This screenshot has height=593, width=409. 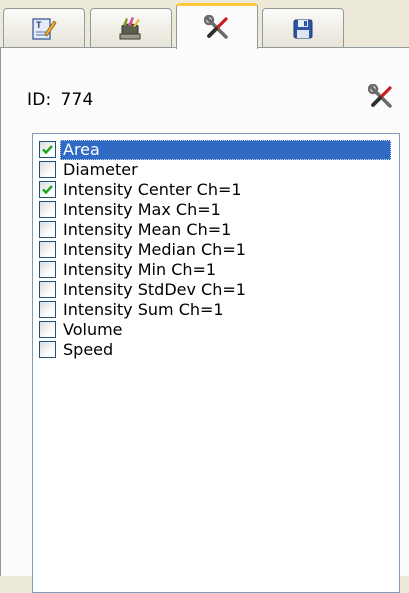 I want to click on paint-tools-icon, so click(x=131, y=29).